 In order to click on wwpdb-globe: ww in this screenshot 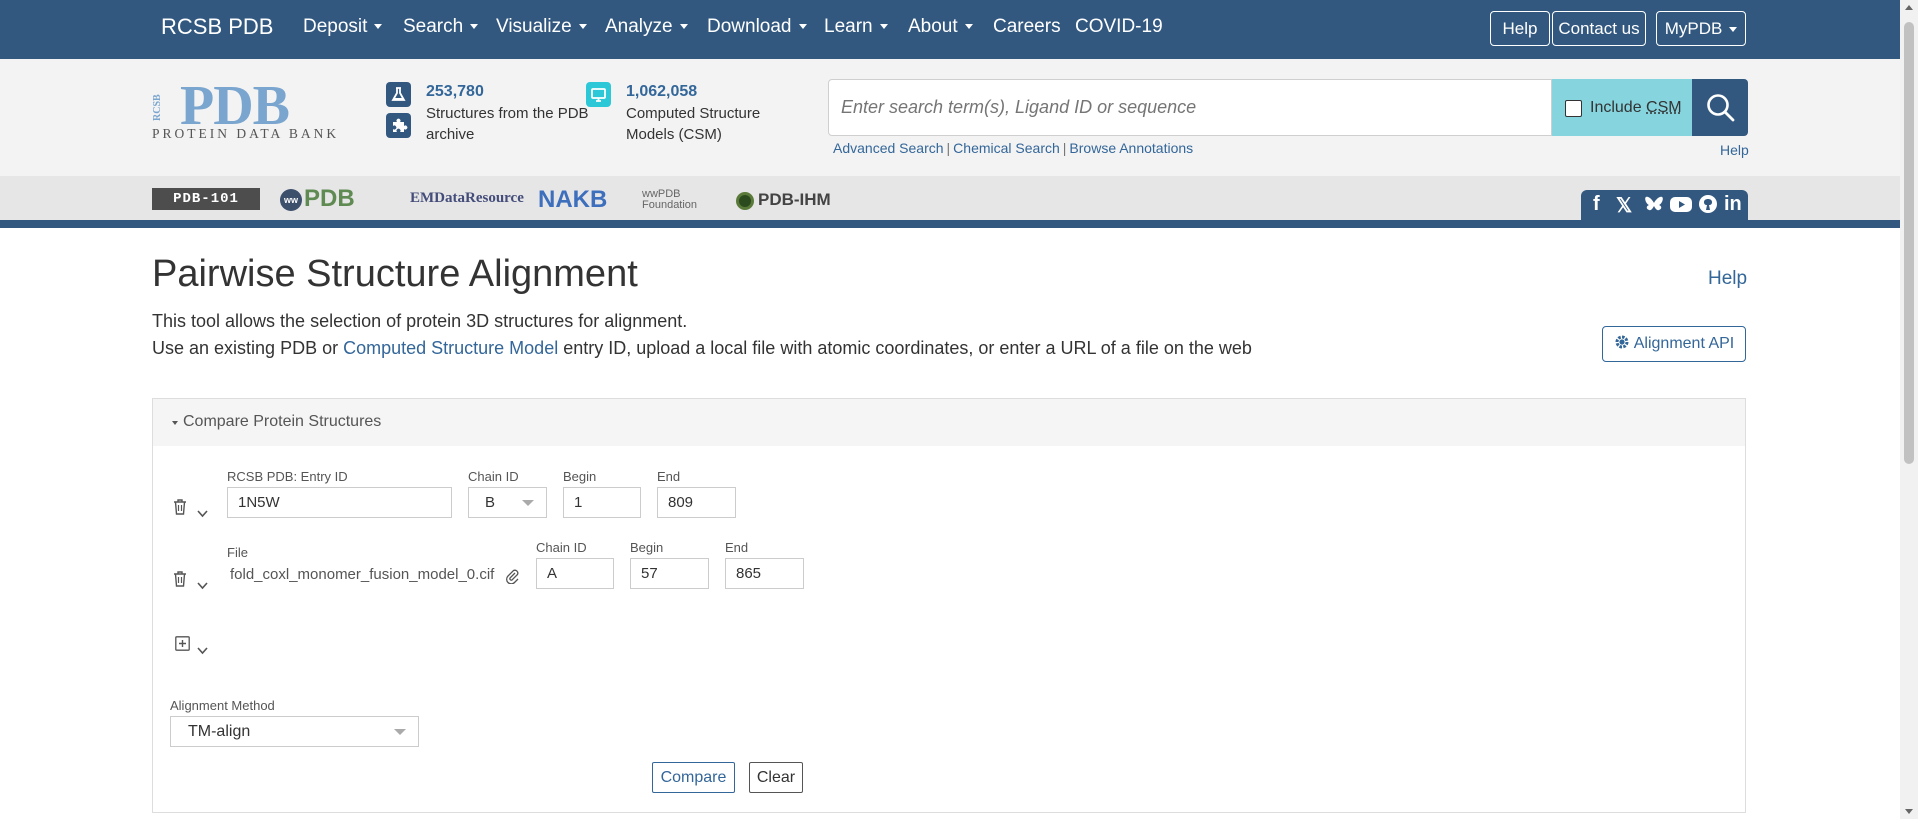, I will do `click(291, 199)`.